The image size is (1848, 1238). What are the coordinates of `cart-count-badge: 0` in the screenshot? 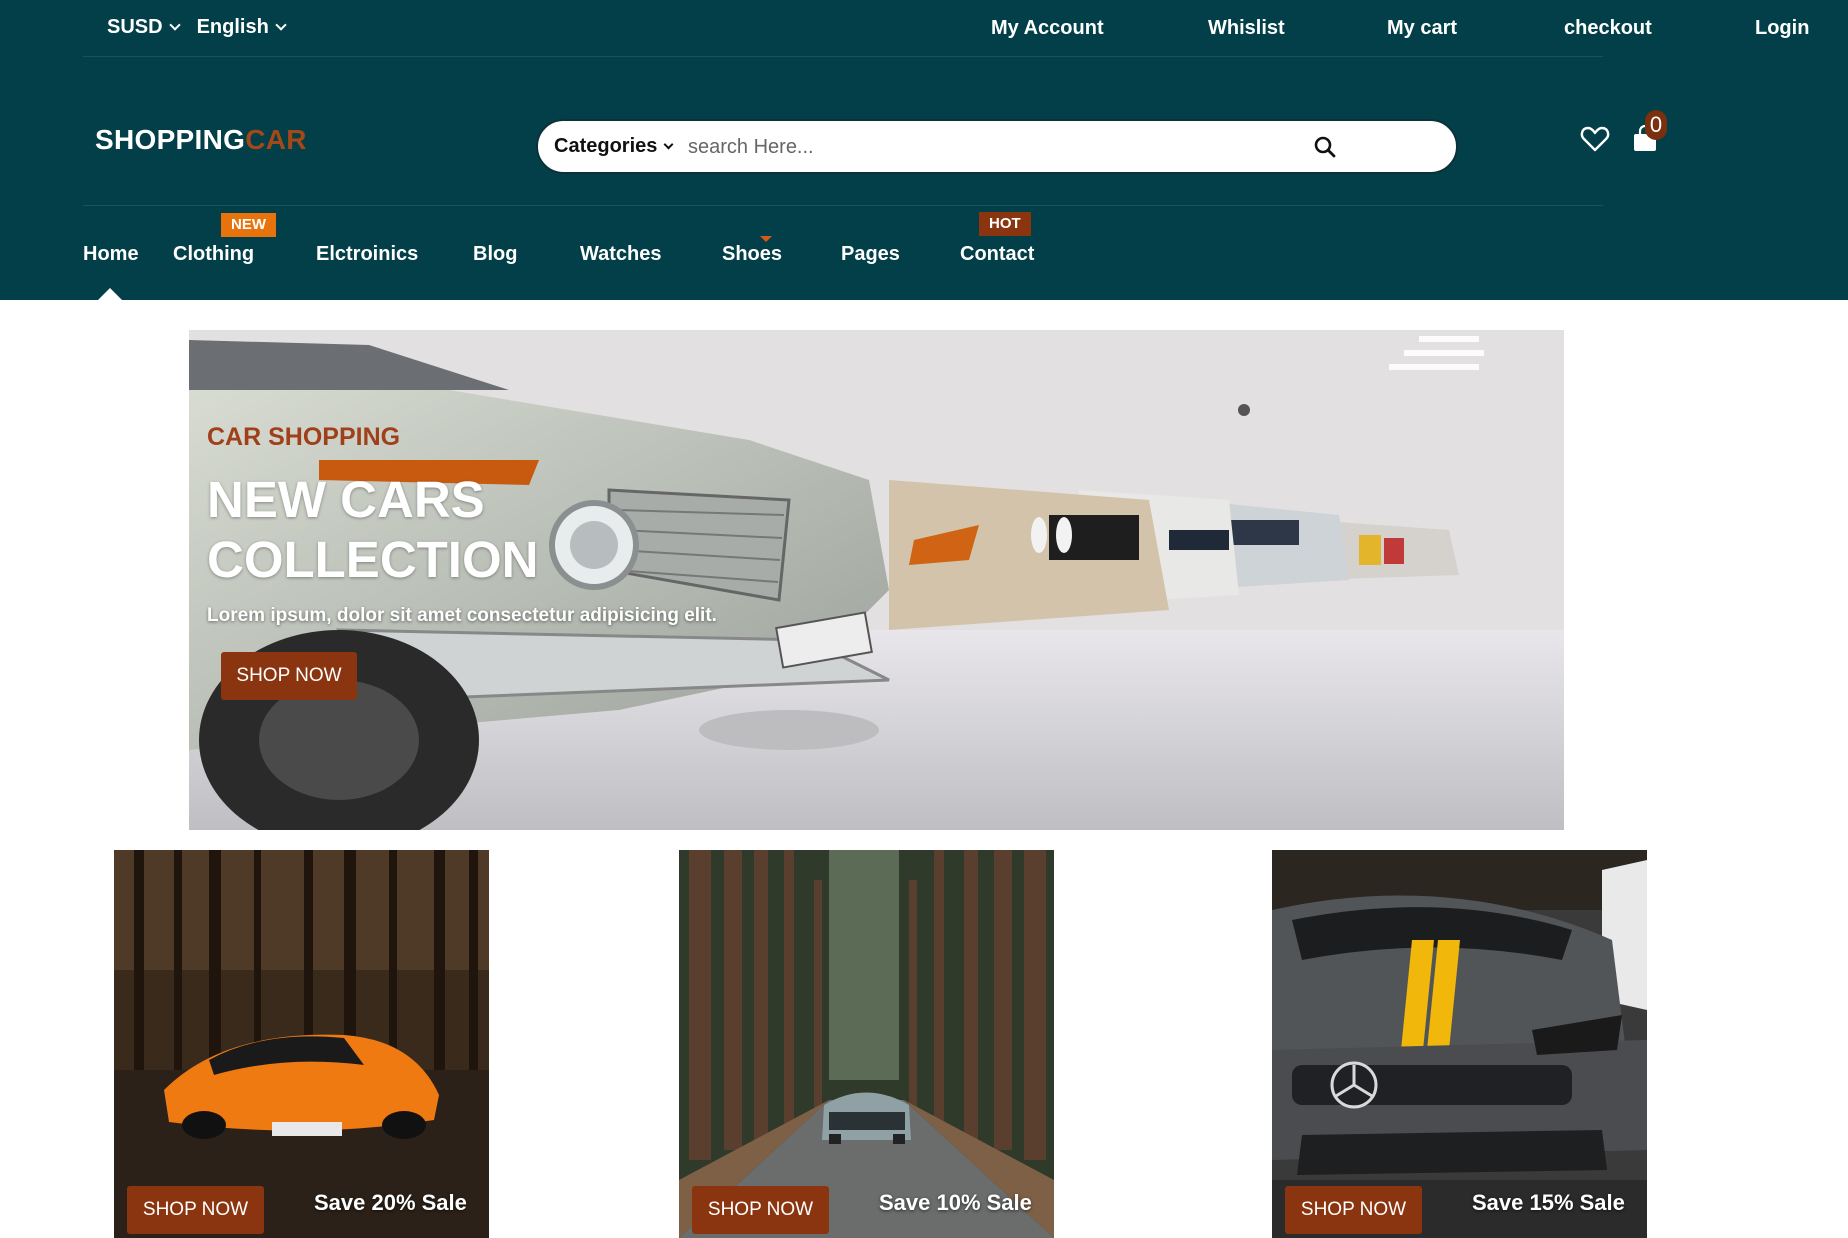 It's located at (1656, 125).